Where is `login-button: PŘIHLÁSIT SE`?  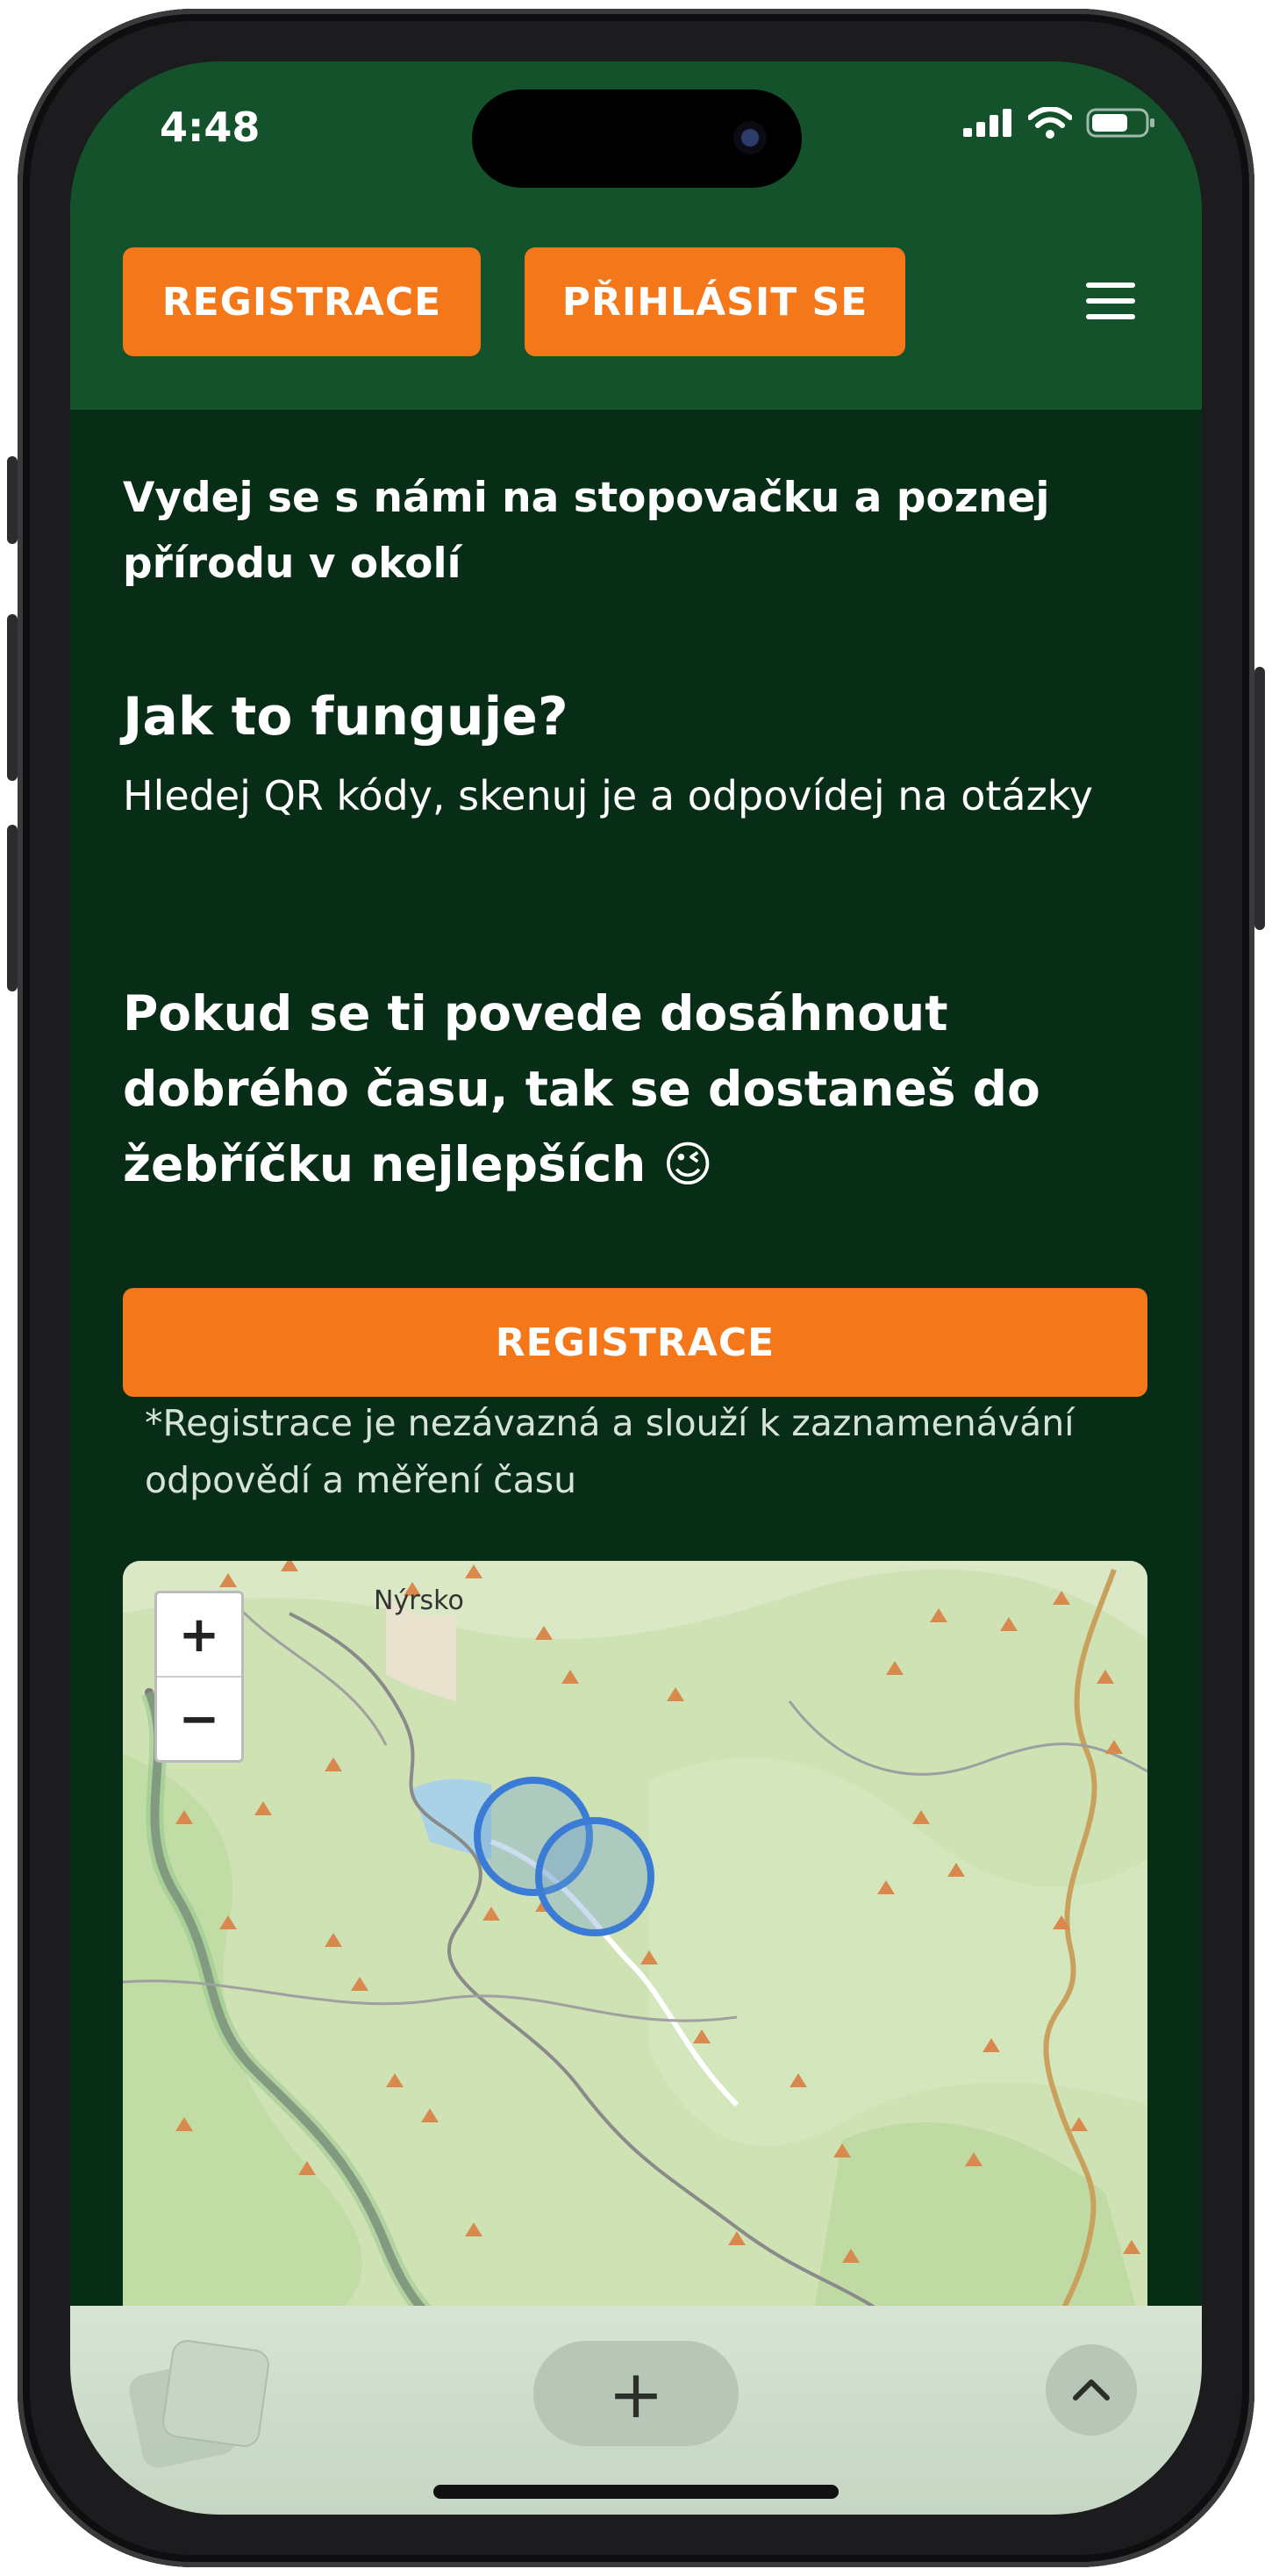 login-button: PŘIHLÁSIT SE is located at coordinates (715, 301).